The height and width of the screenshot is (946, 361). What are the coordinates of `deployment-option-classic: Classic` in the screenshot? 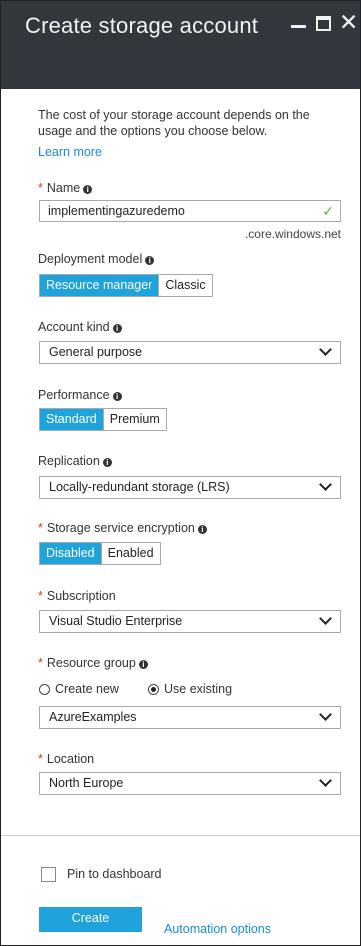 It's located at (184, 285).